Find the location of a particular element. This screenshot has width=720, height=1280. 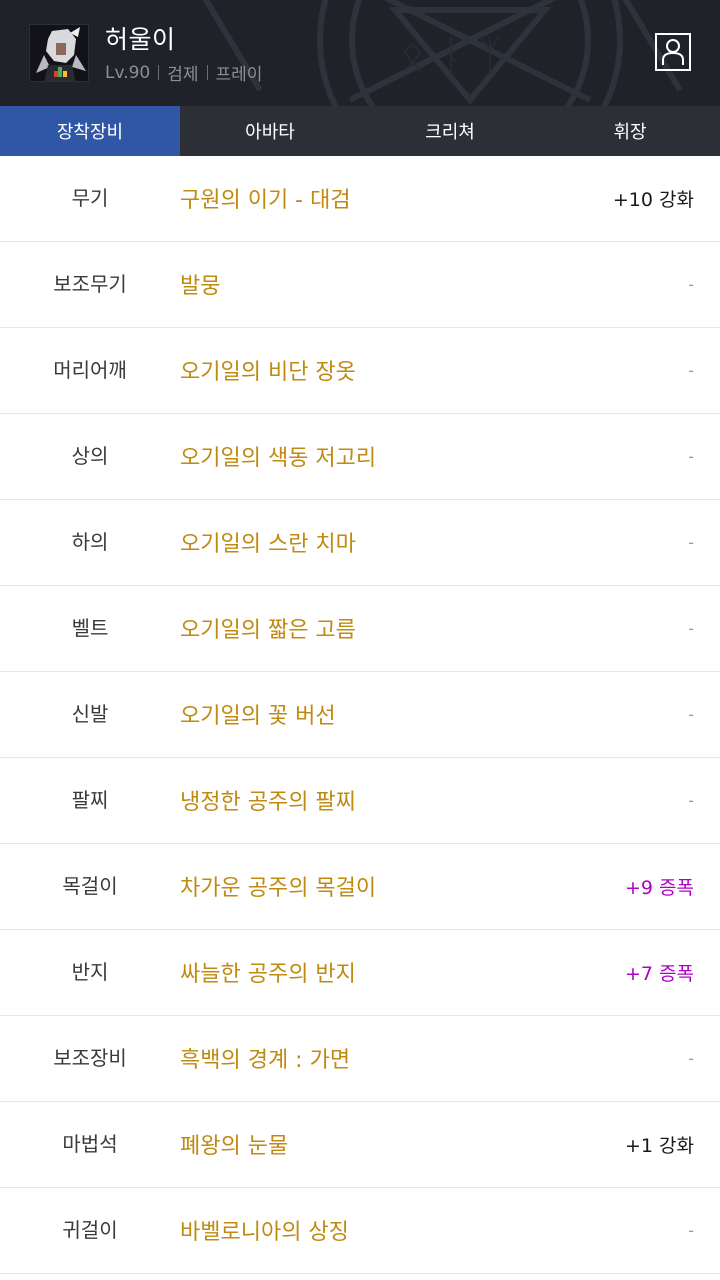

profile-button is located at coordinates (673, 52).